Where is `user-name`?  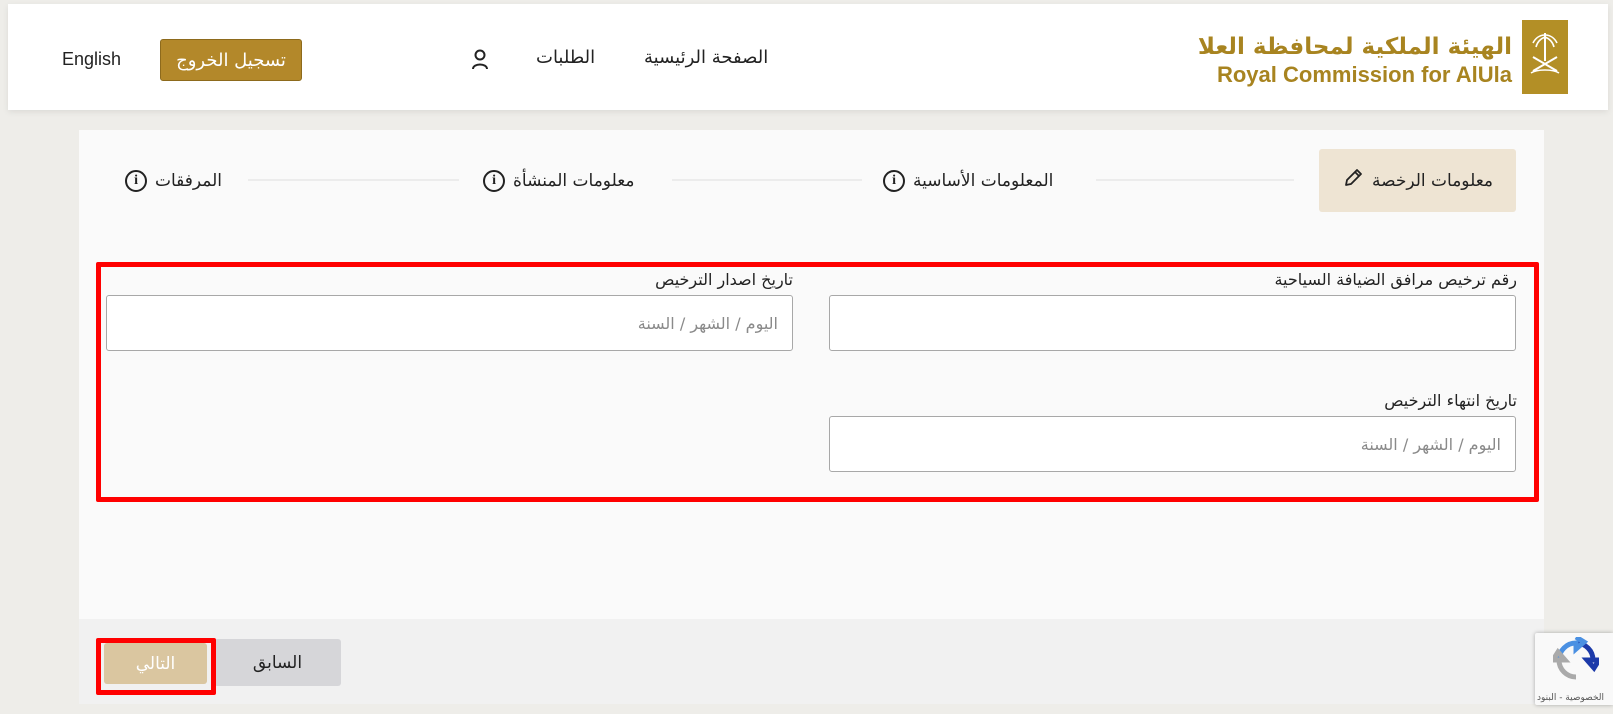
user-name is located at coordinates (401, 62).